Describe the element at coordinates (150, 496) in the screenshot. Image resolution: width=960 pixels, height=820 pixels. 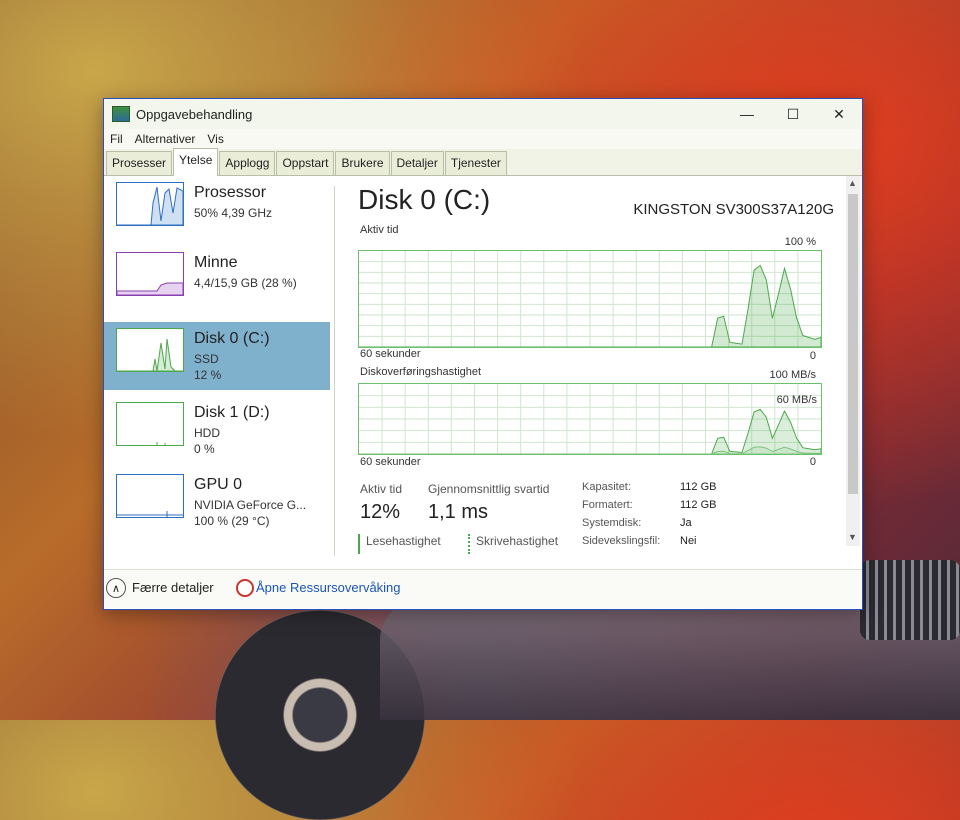
I see `gpu-thumbnail-graph` at that location.